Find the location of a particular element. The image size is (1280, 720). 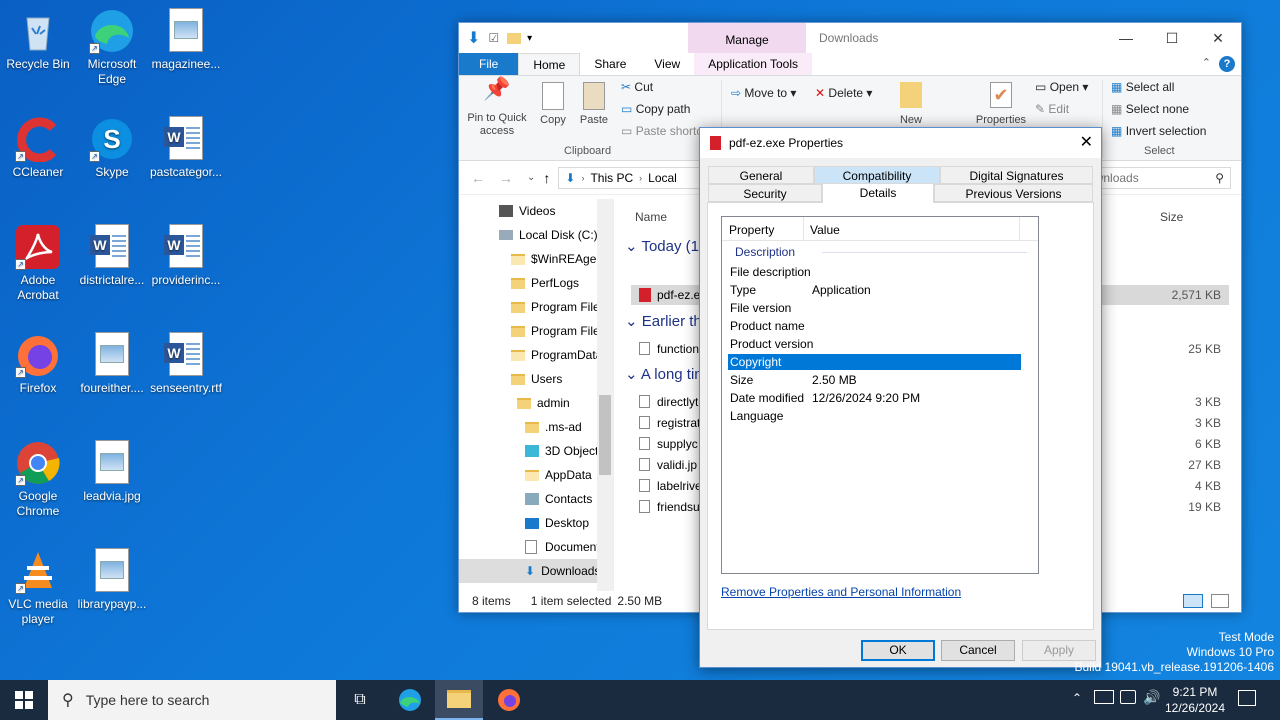

network-icon is located at coordinates (1104, 697).